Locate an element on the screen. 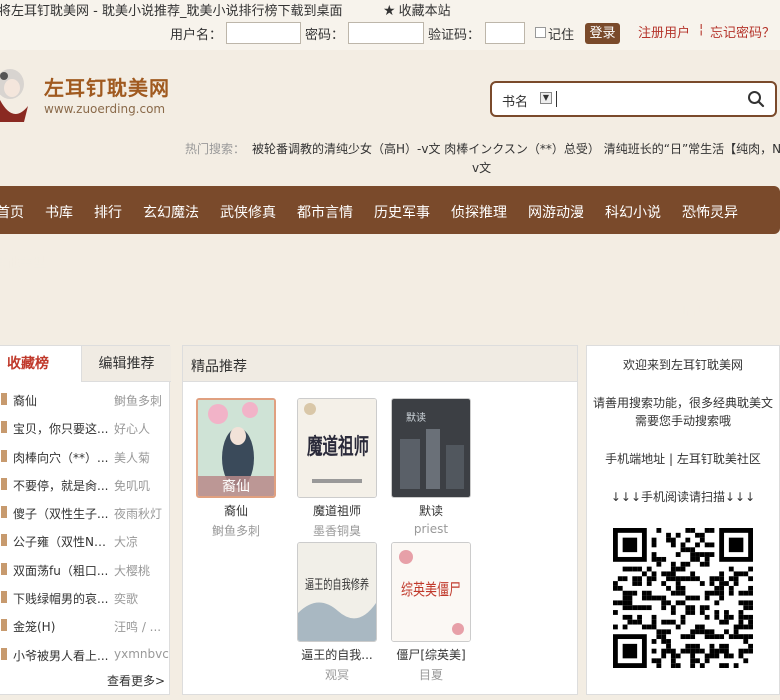  book-author: yxmnbvc is located at coordinates (141, 654).